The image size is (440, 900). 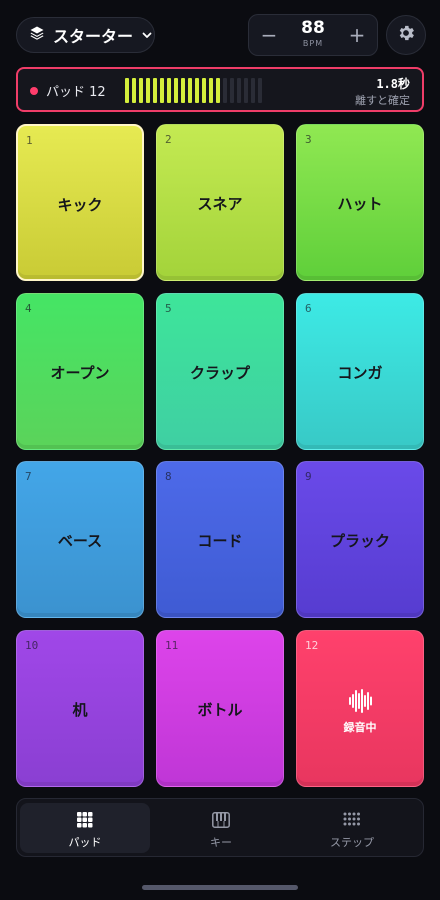 I want to click on tab-grid: パッド, so click(x=85, y=828).